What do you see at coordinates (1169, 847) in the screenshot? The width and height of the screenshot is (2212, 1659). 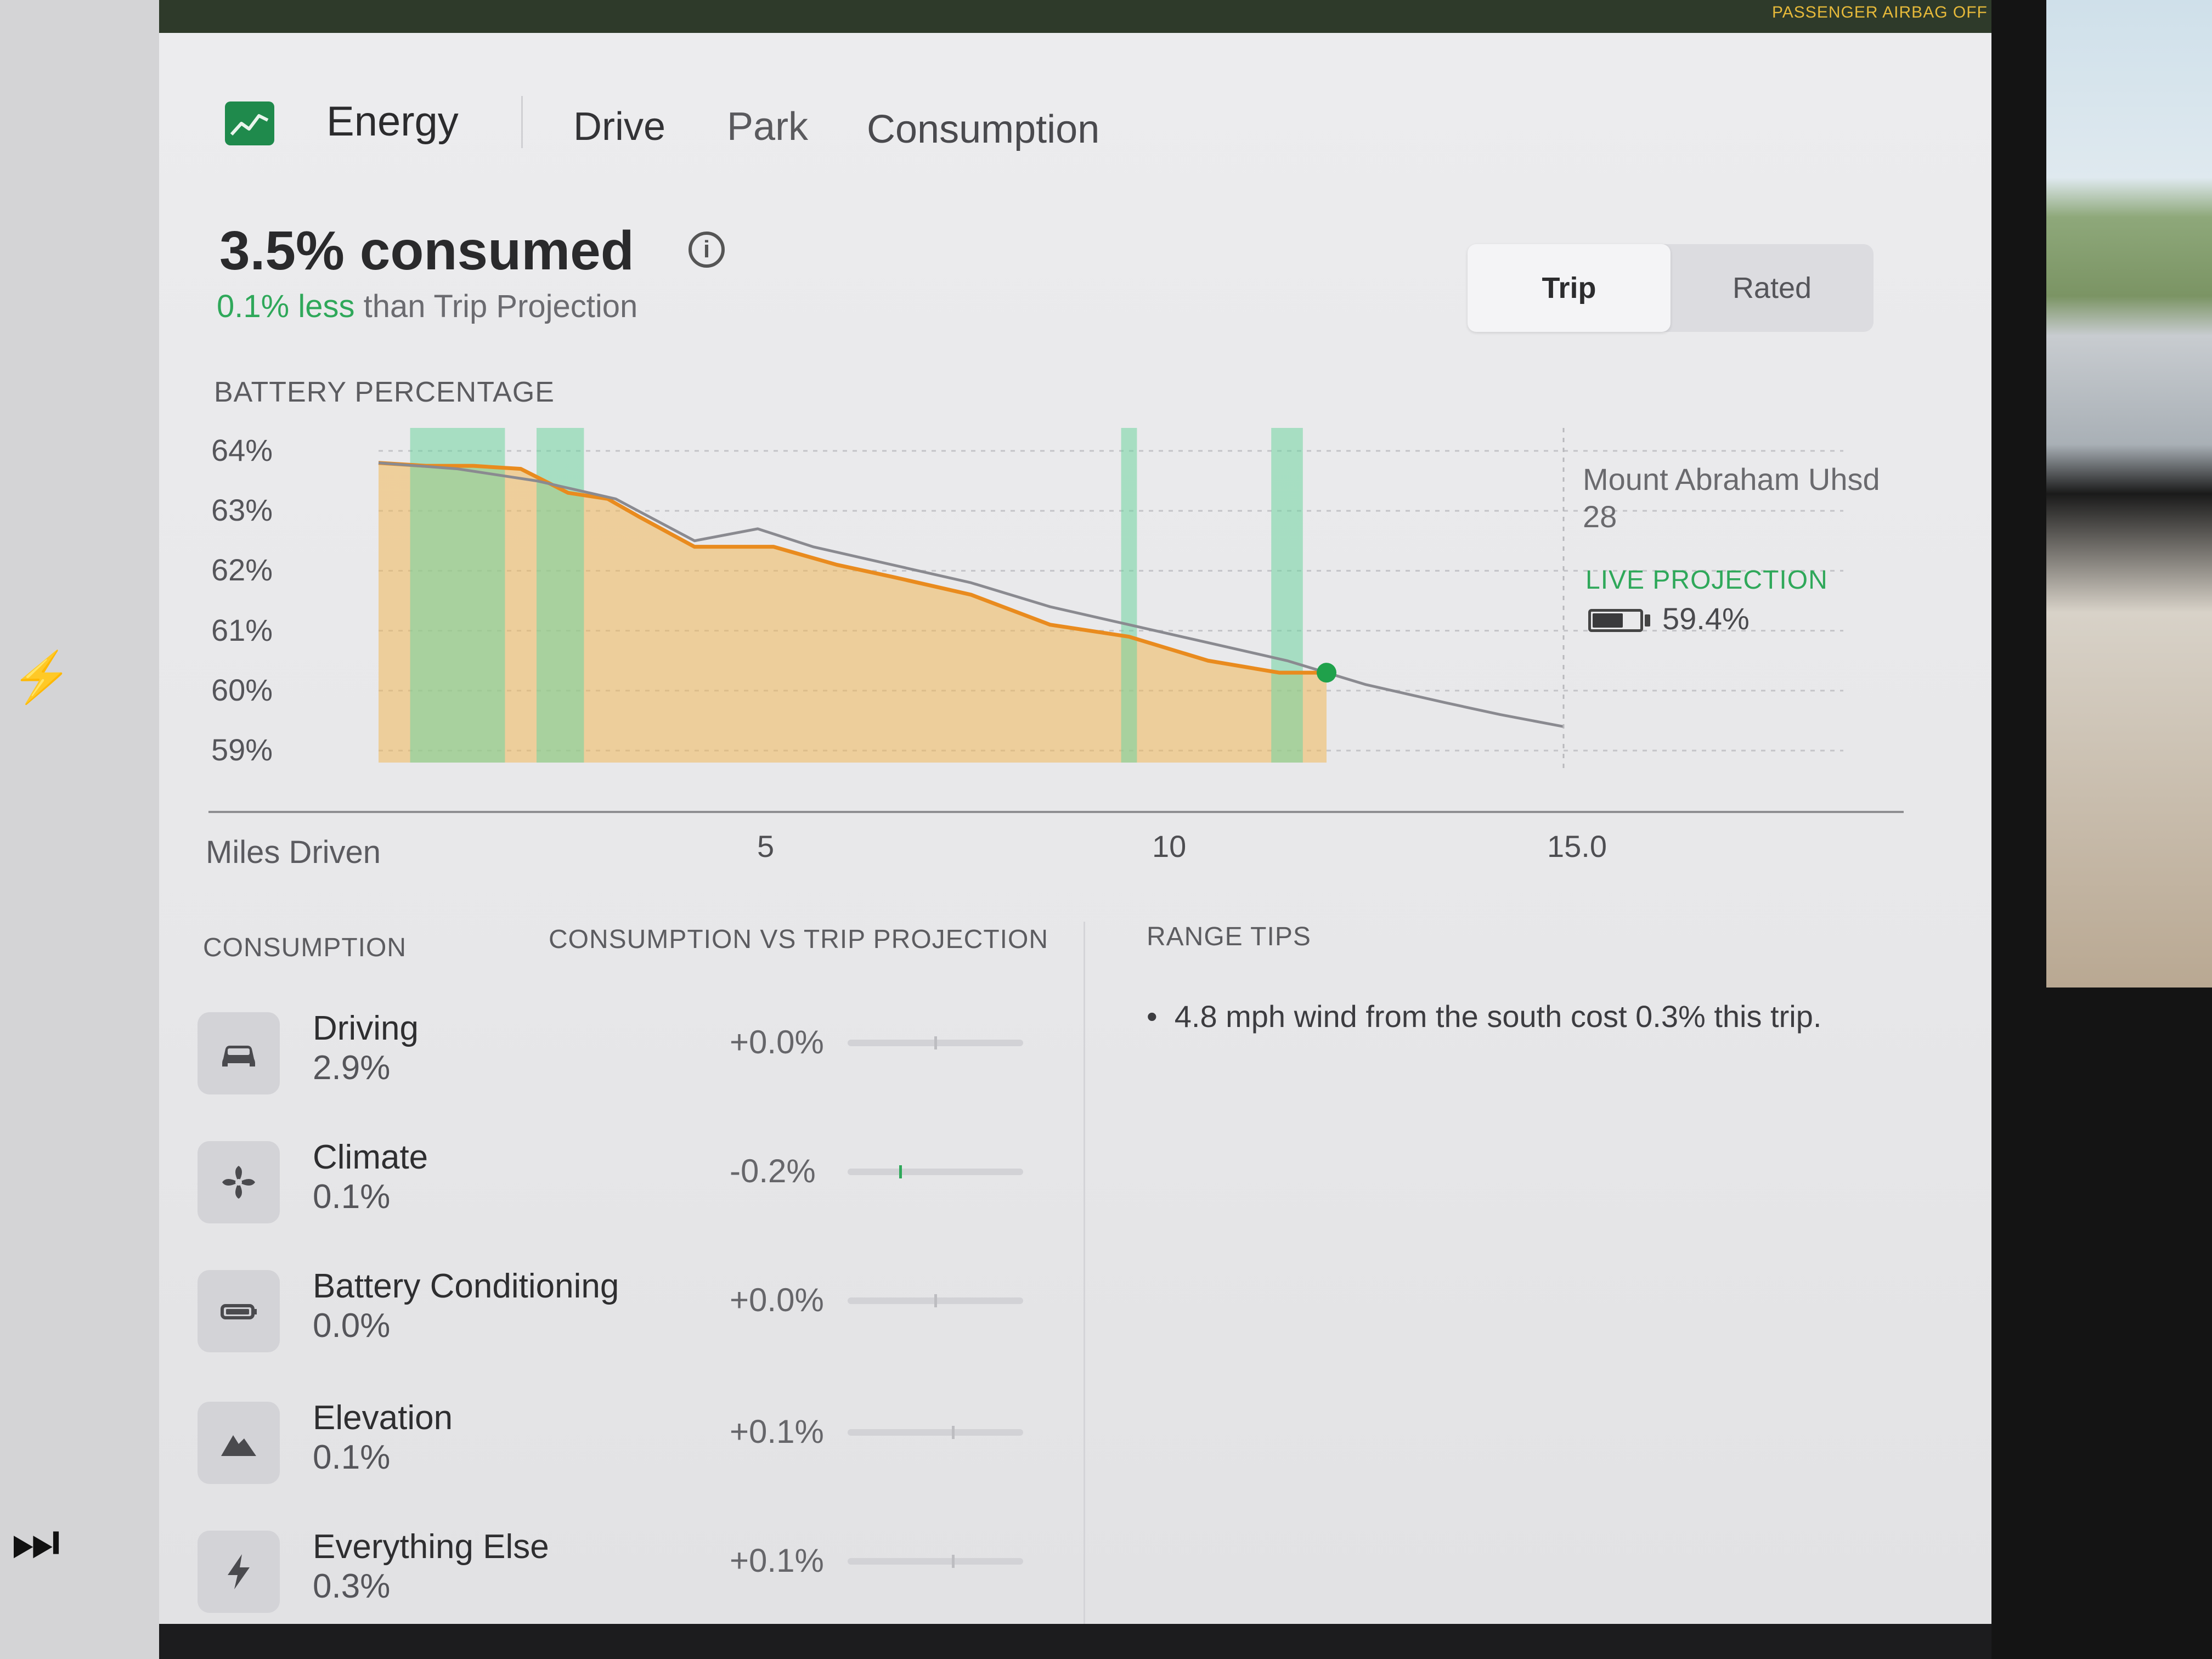 I see `x-tick-label: 10` at bounding box center [1169, 847].